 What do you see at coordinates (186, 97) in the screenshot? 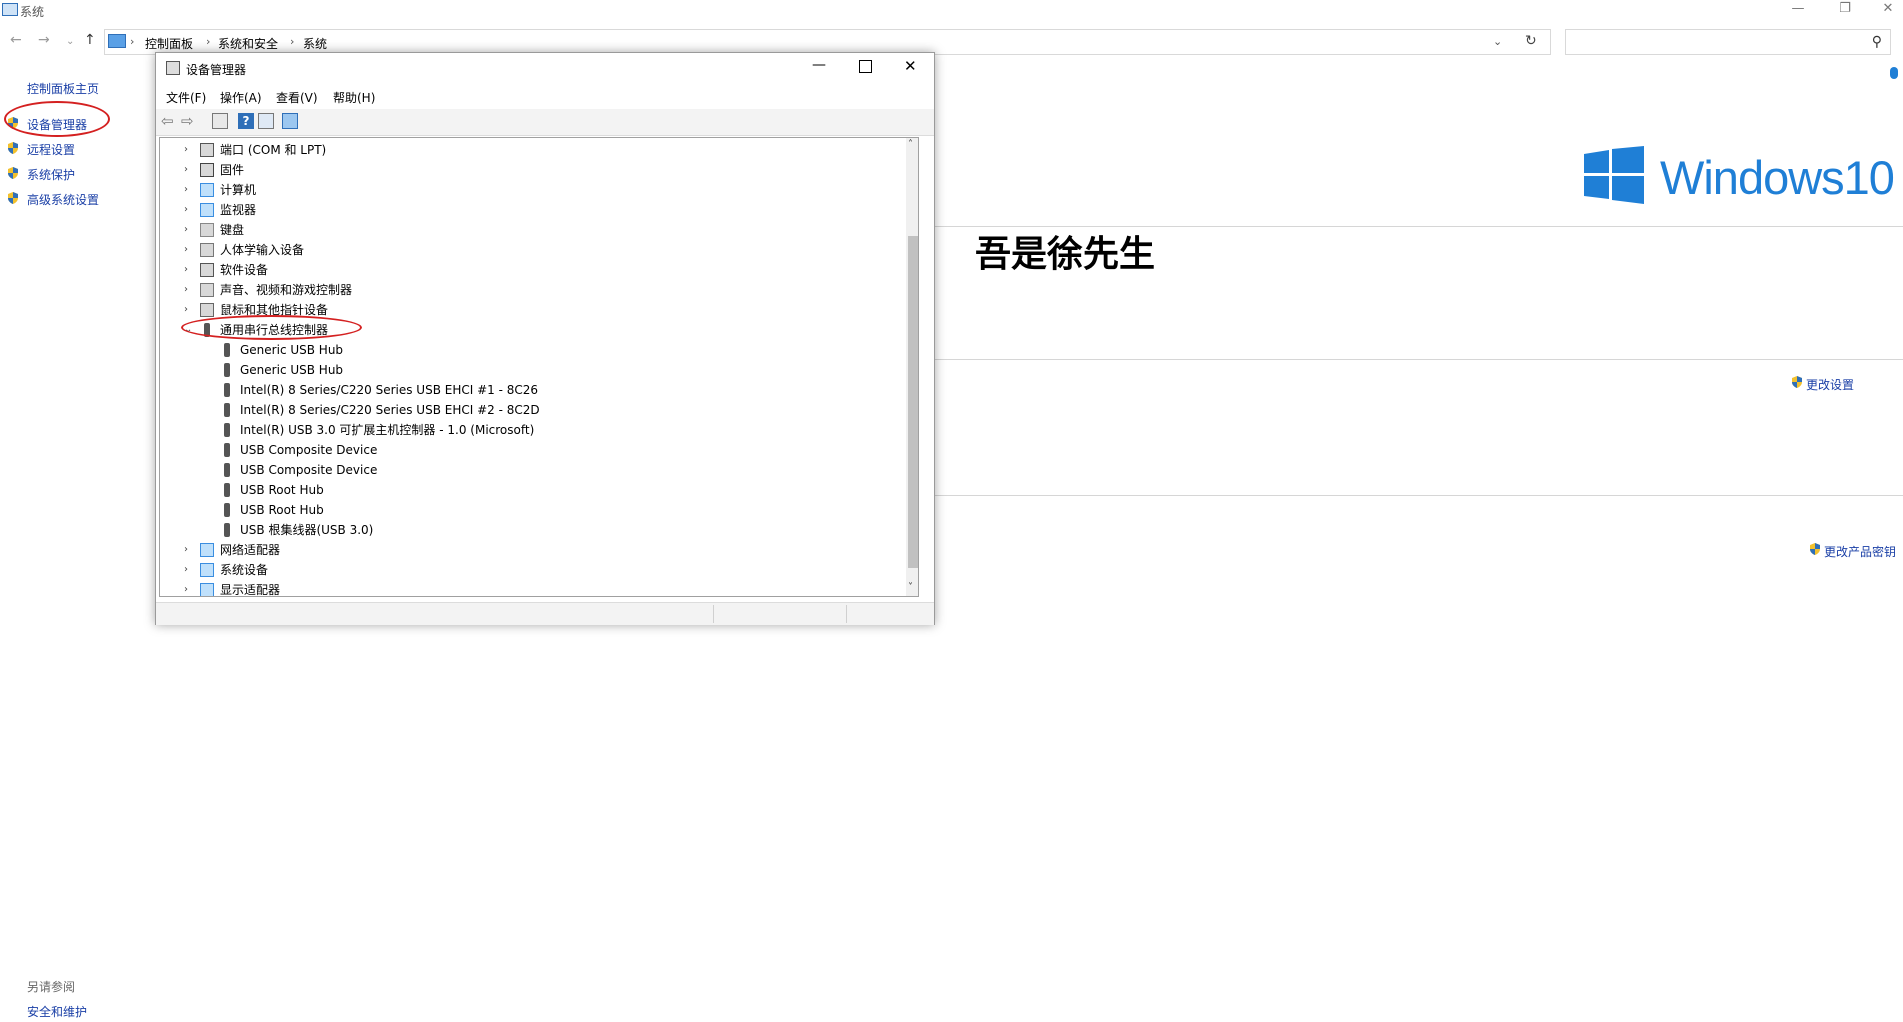
I see `menu-file: 文件(F)` at bounding box center [186, 97].